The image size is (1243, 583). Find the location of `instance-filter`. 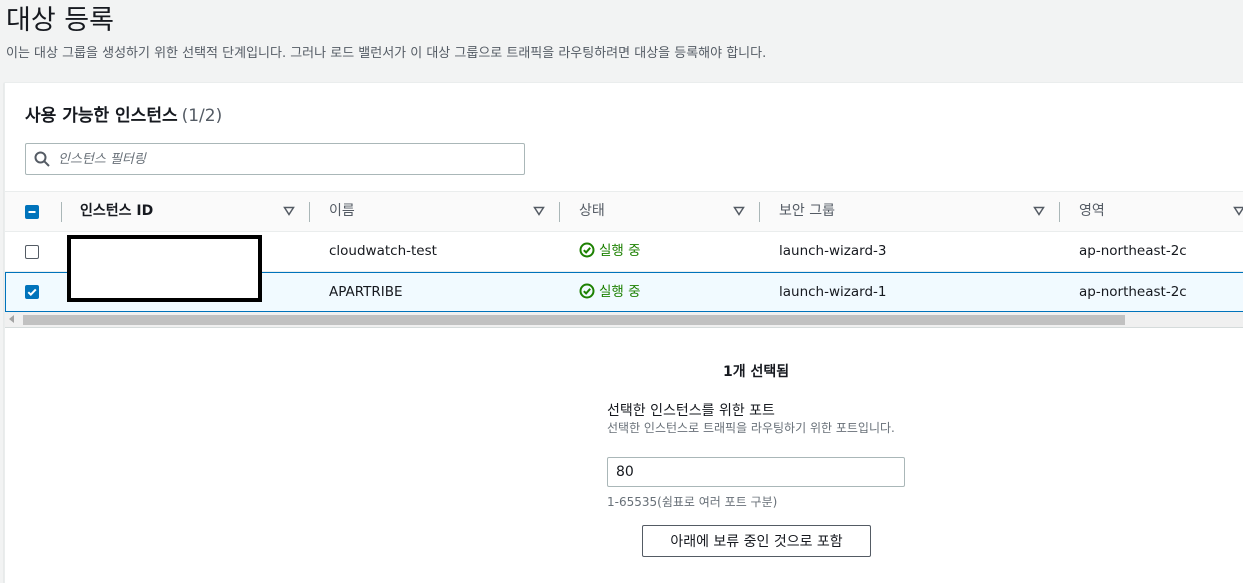

instance-filter is located at coordinates (275, 159).